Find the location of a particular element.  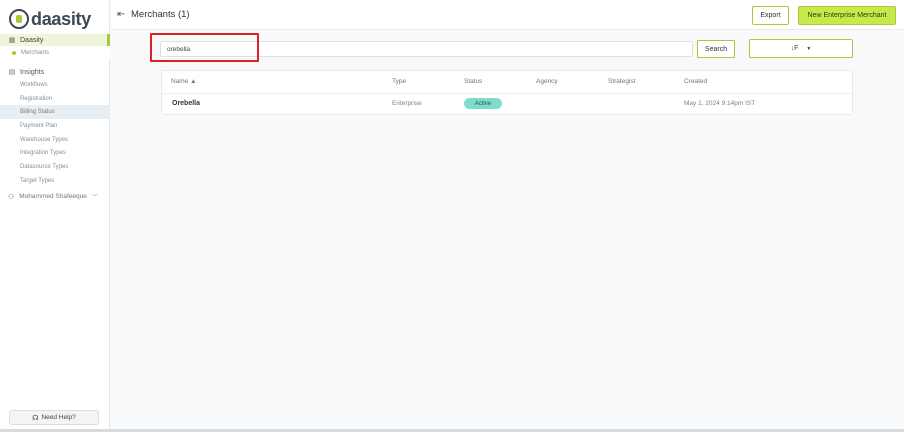

headset-icon: ☊ is located at coordinates (35, 418).